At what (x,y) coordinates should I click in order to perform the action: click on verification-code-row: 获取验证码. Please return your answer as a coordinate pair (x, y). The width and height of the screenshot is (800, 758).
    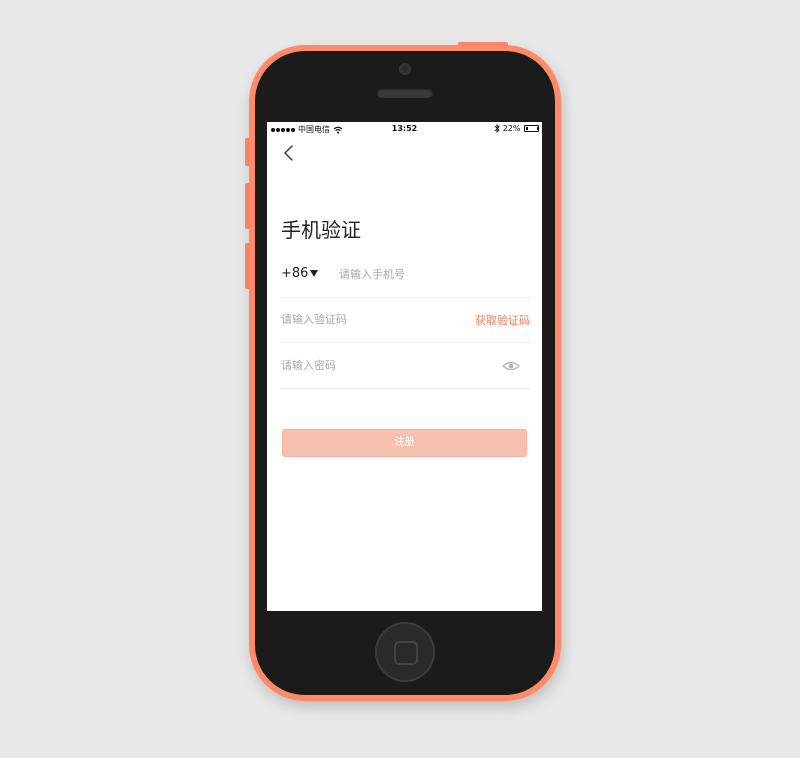
    Looking at the image, I should click on (405, 320).